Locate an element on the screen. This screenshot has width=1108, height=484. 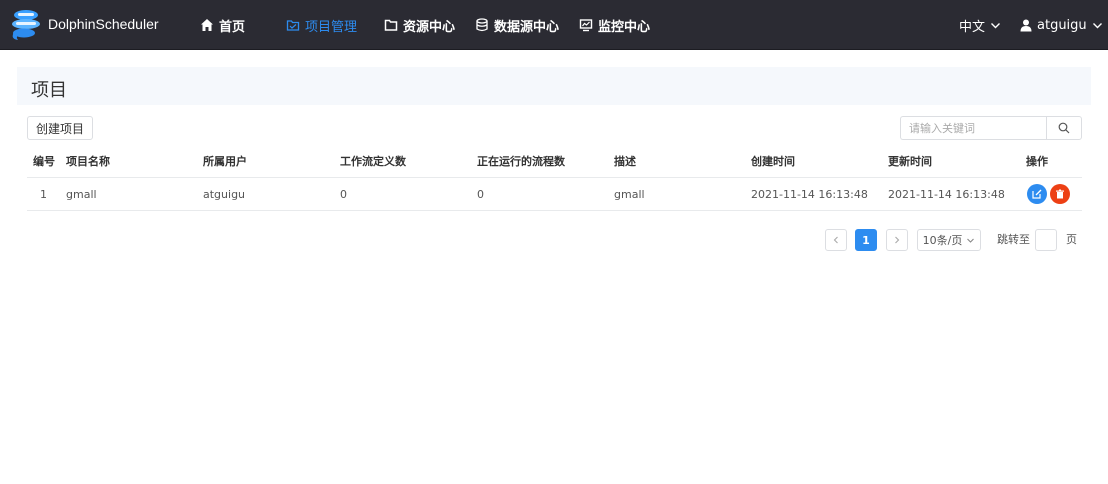
delete-button is located at coordinates (1060, 194).